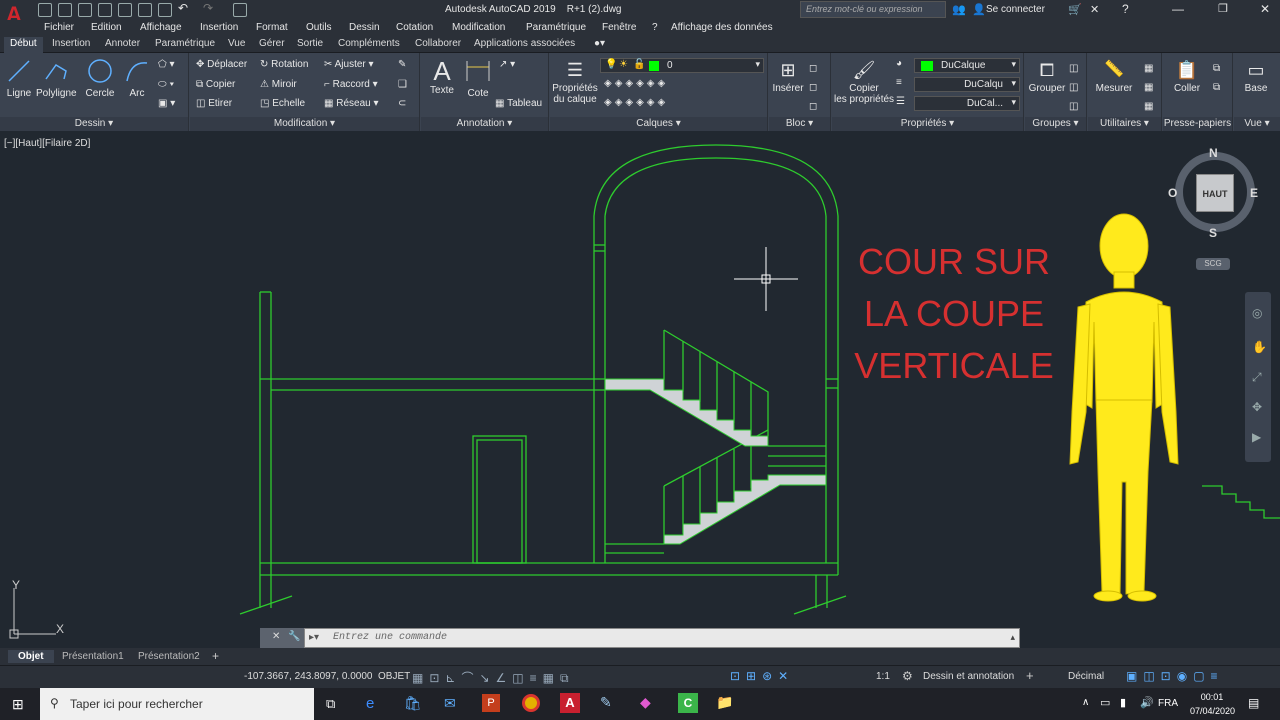 The height and width of the screenshot is (720, 1280). Describe the element at coordinates (518, 103) in the screenshot. I see `tableau-button: ▦ Tableau` at that location.